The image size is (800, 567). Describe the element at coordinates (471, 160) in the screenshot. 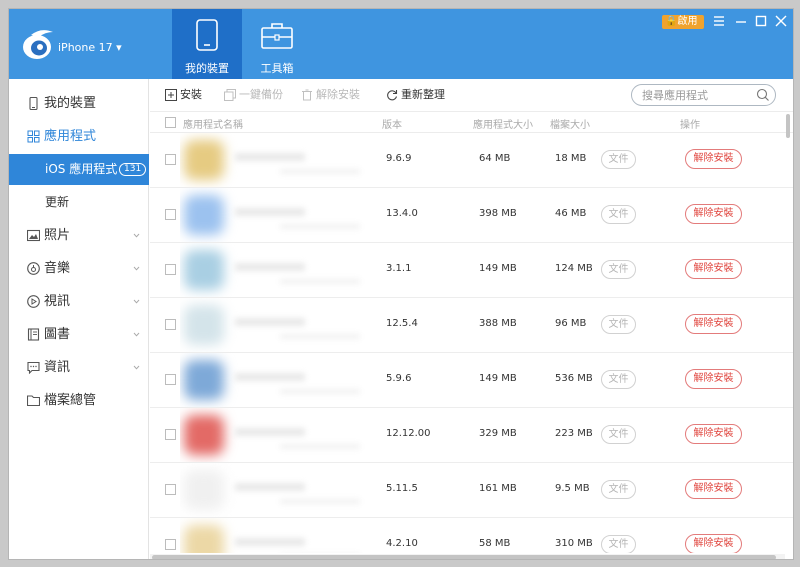

I see `table-row: 9.6.9 64 MB 18 MB 文件 解除安裝` at that location.